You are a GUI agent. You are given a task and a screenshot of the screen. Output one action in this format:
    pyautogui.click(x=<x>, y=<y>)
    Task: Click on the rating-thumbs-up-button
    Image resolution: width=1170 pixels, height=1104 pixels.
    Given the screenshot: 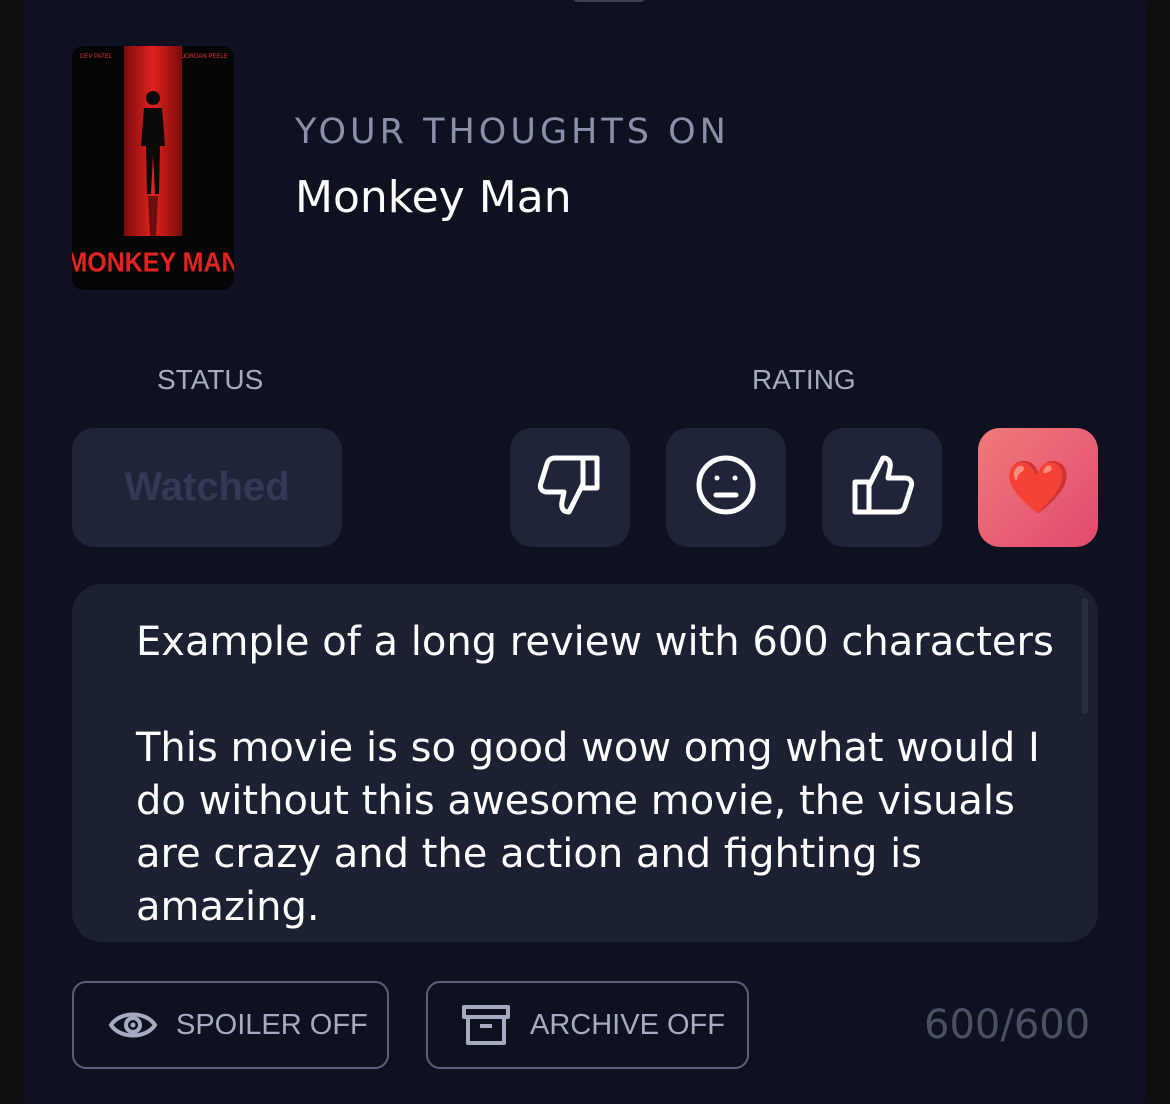 What is the action you would take?
    pyautogui.click(x=882, y=487)
    